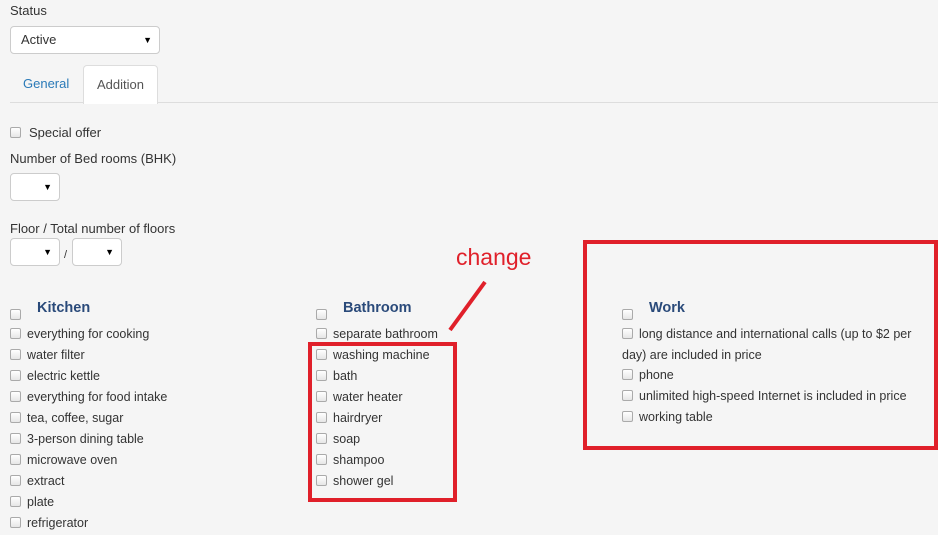 This screenshot has height=535, width=938. What do you see at coordinates (120, 84) in the screenshot?
I see `tab-addition: Addition` at bounding box center [120, 84].